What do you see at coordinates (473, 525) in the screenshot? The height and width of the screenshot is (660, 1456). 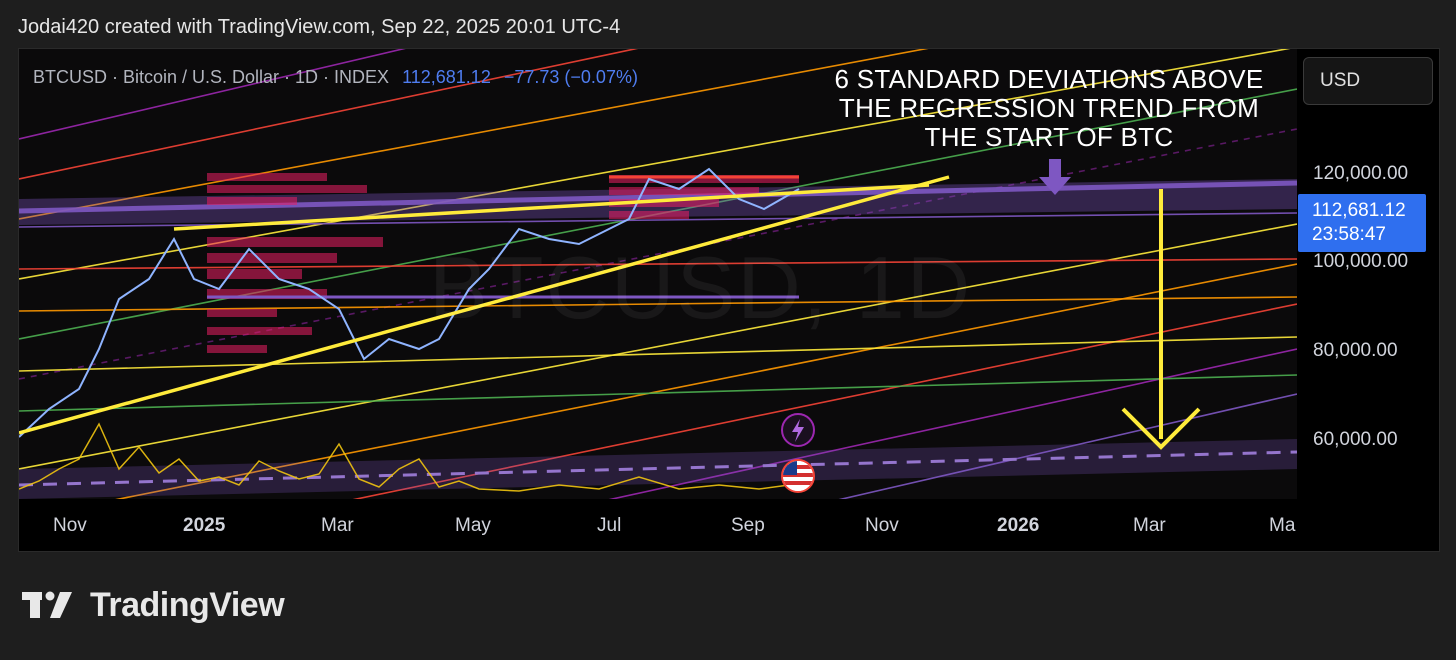 I see `x-tick: May` at bounding box center [473, 525].